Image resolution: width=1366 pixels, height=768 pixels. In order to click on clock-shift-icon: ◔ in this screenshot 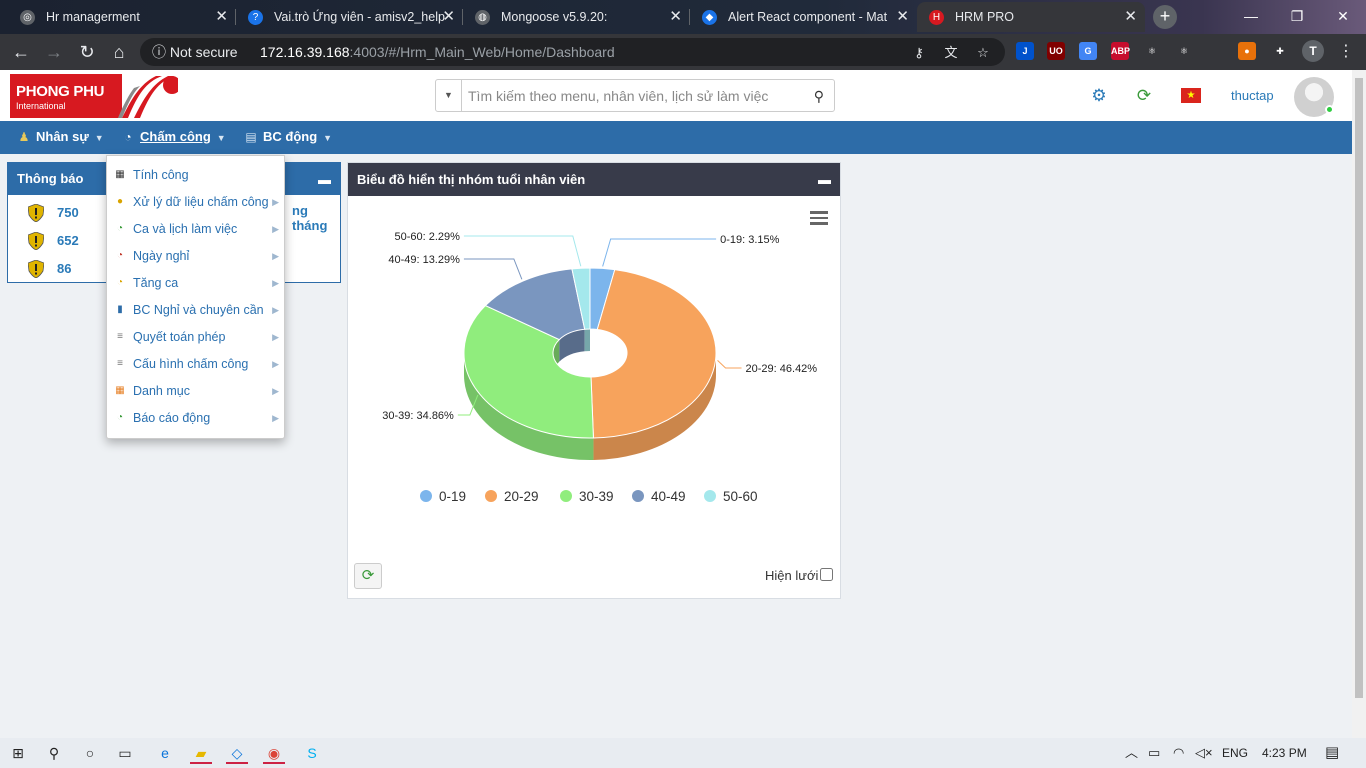, I will do `click(120, 228)`.